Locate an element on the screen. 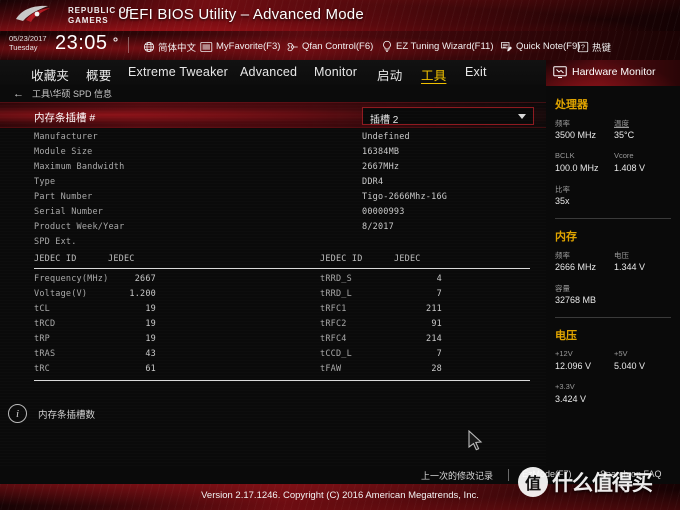 This screenshot has width=680, height=510. jedec-row: tCL 19 is located at coordinates (100, 311).